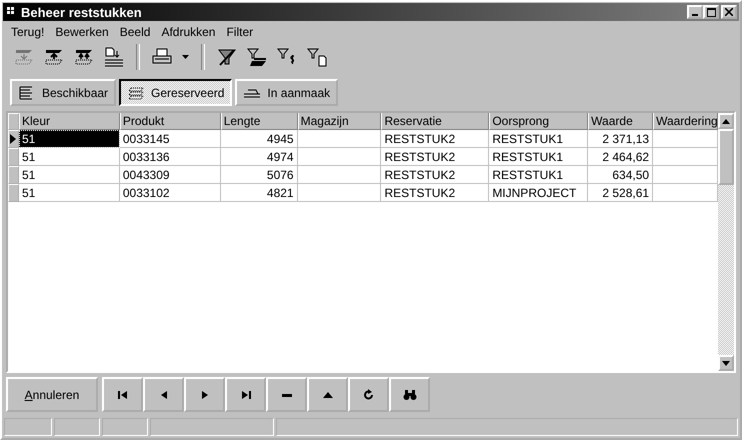 This screenshot has width=742, height=440. I want to click on column-header: Produkt, so click(170, 121).